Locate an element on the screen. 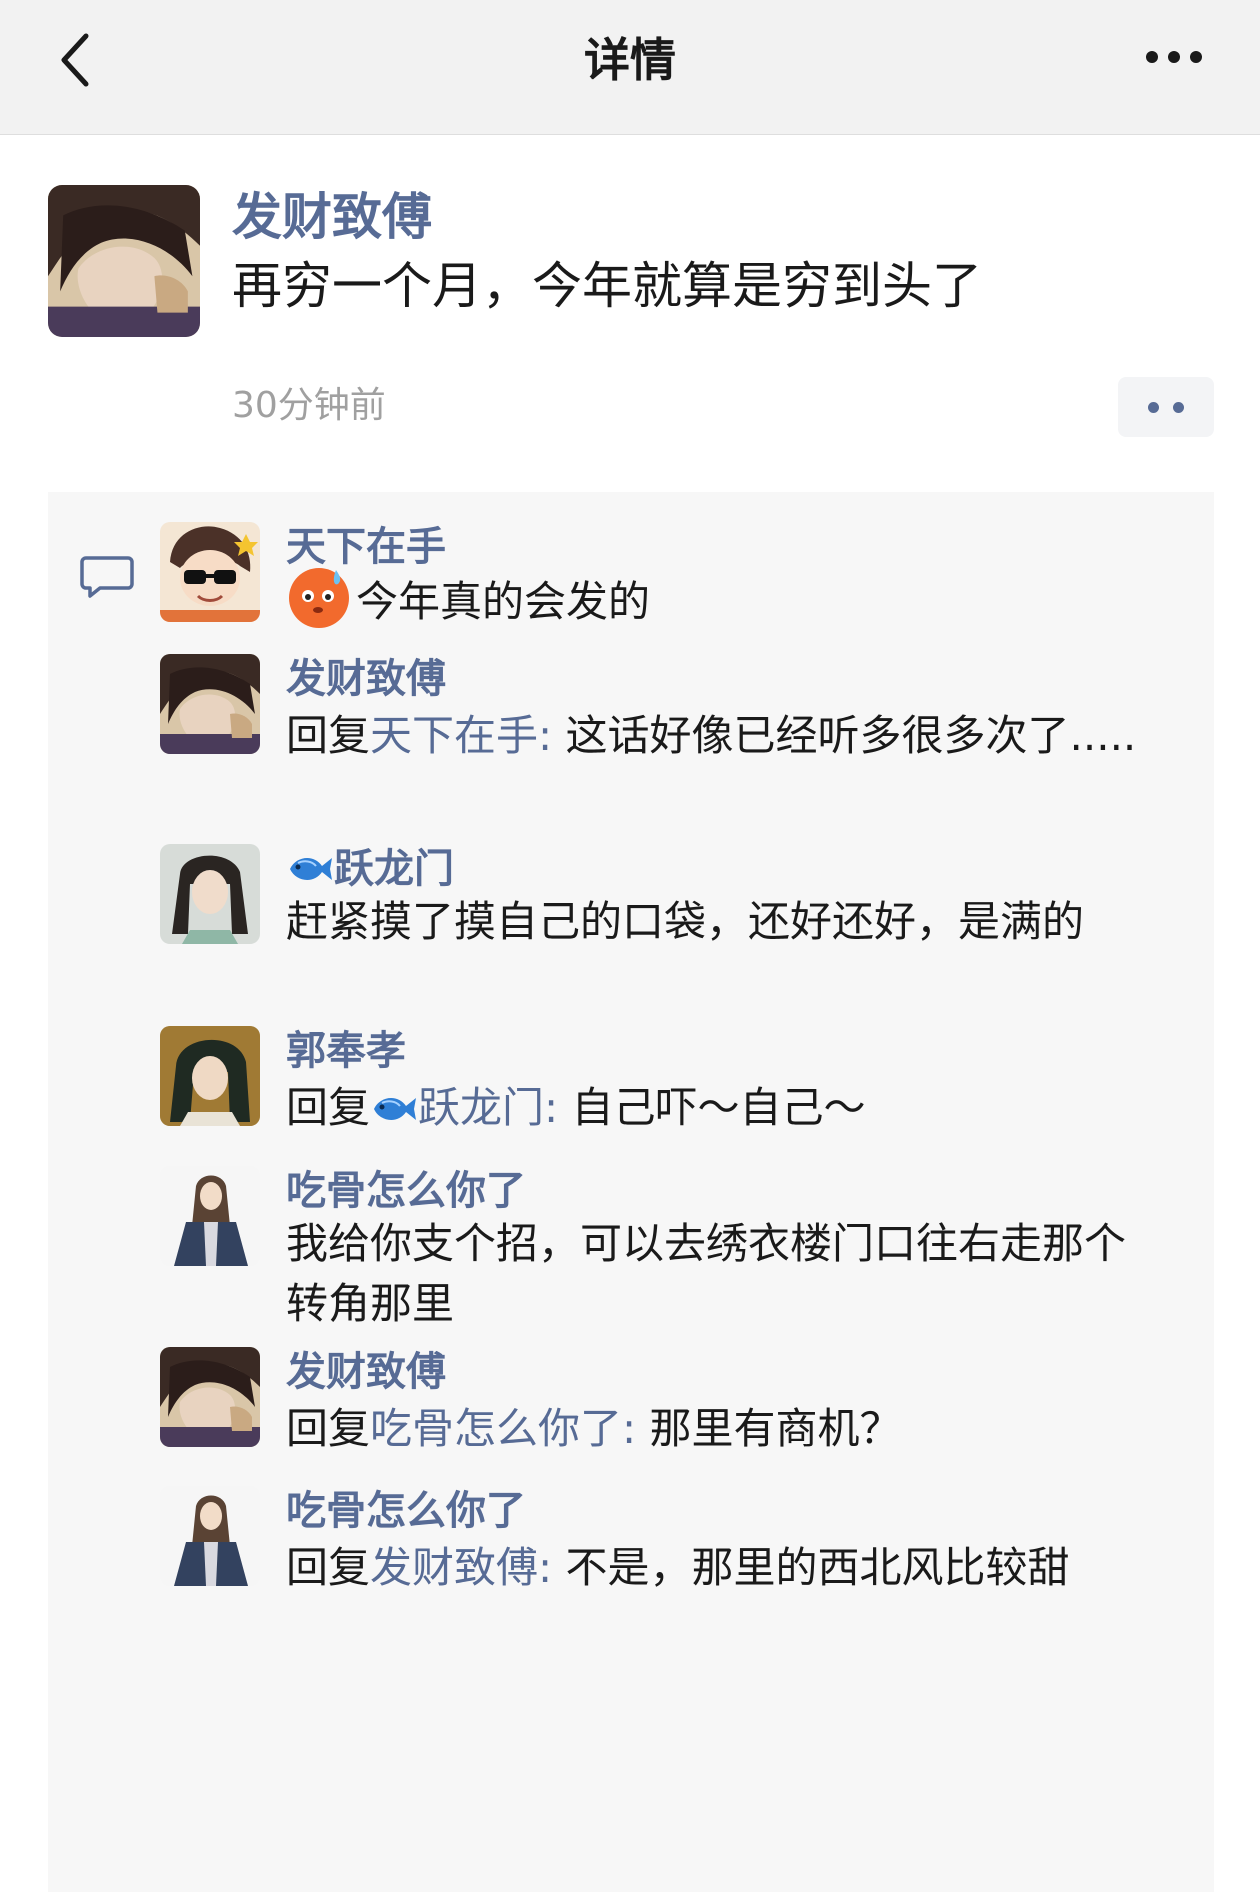 The image size is (1260, 1892). comment-text: 回复发财致傅: 不是，那里的西北风比较甜 is located at coordinates (726, 1568).